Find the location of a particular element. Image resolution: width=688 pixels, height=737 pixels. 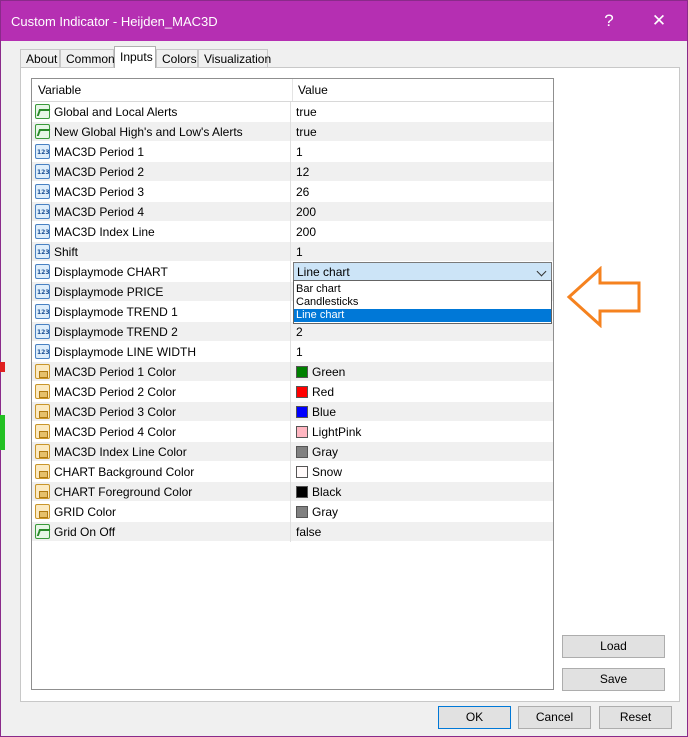

load-button: Load is located at coordinates (613, 646).